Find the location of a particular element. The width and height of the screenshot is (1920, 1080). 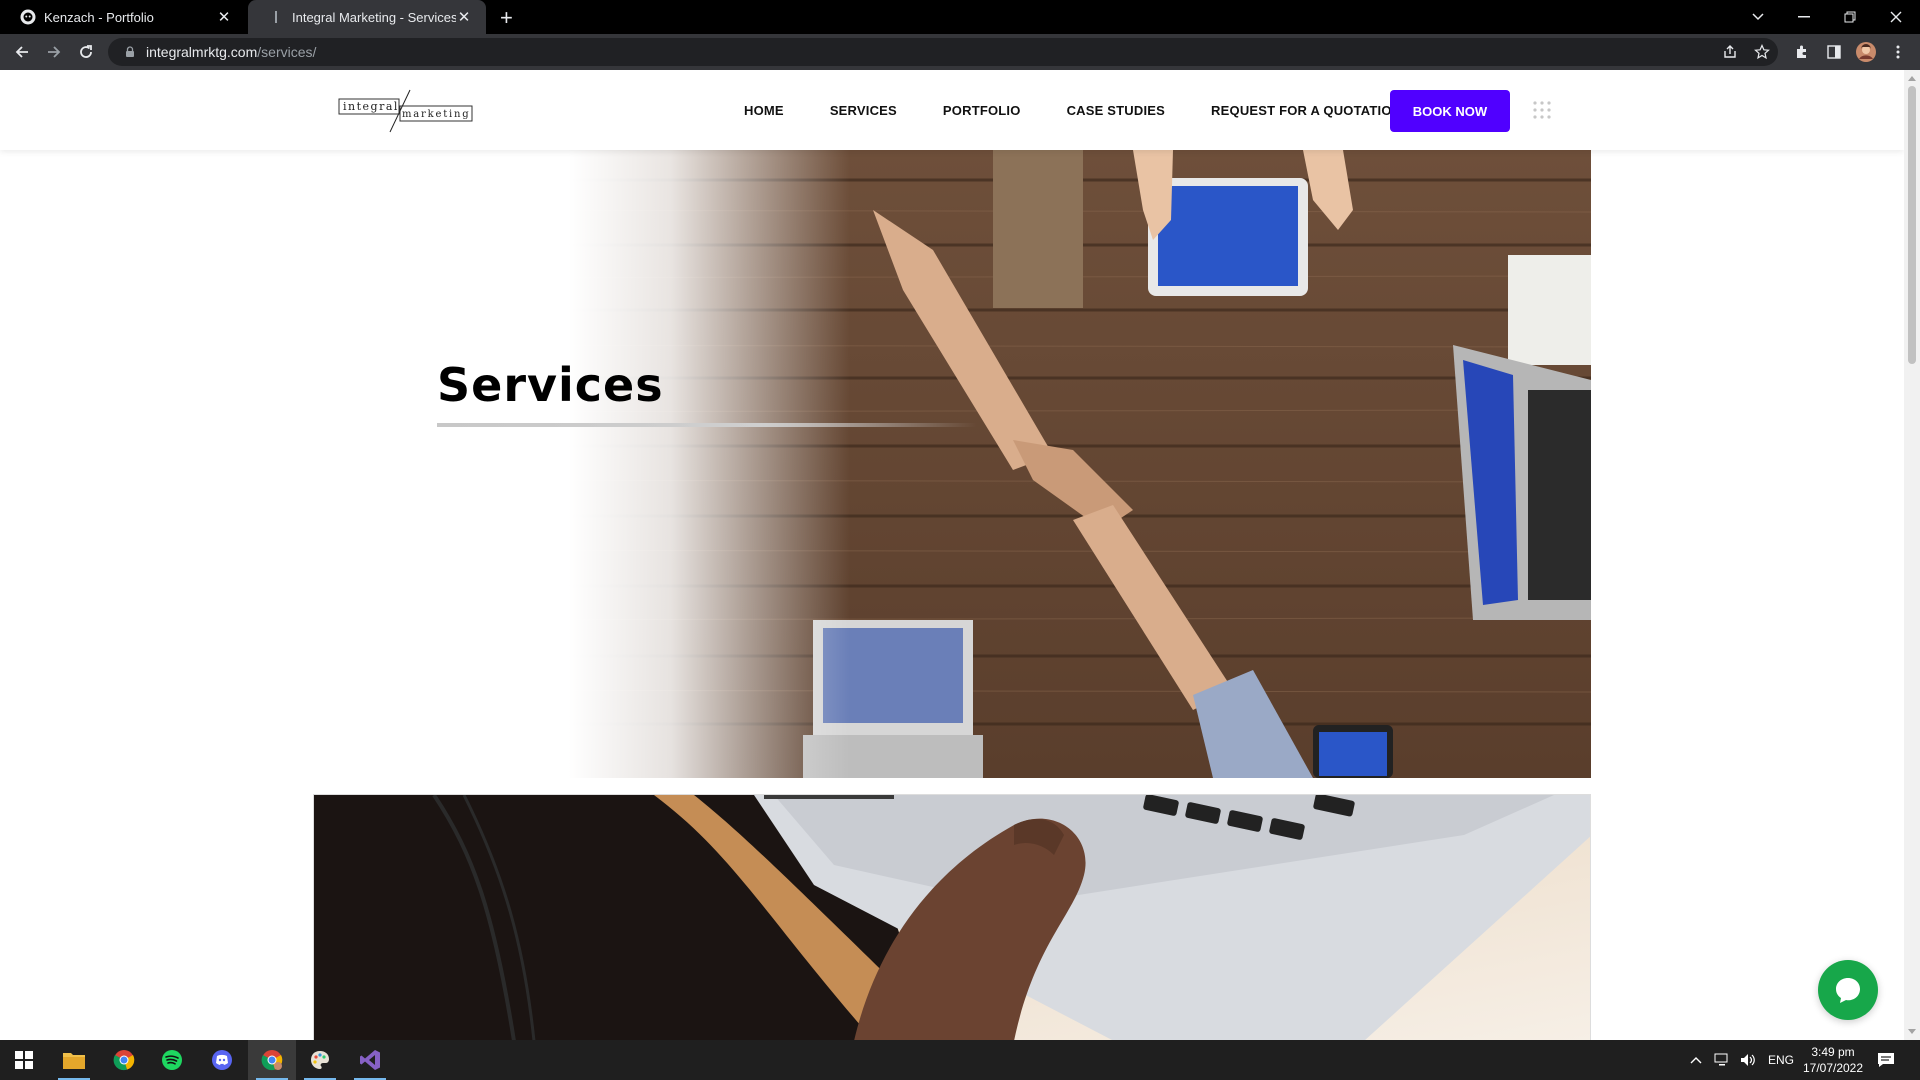

arrow-right-icon is located at coordinates (54, 52).